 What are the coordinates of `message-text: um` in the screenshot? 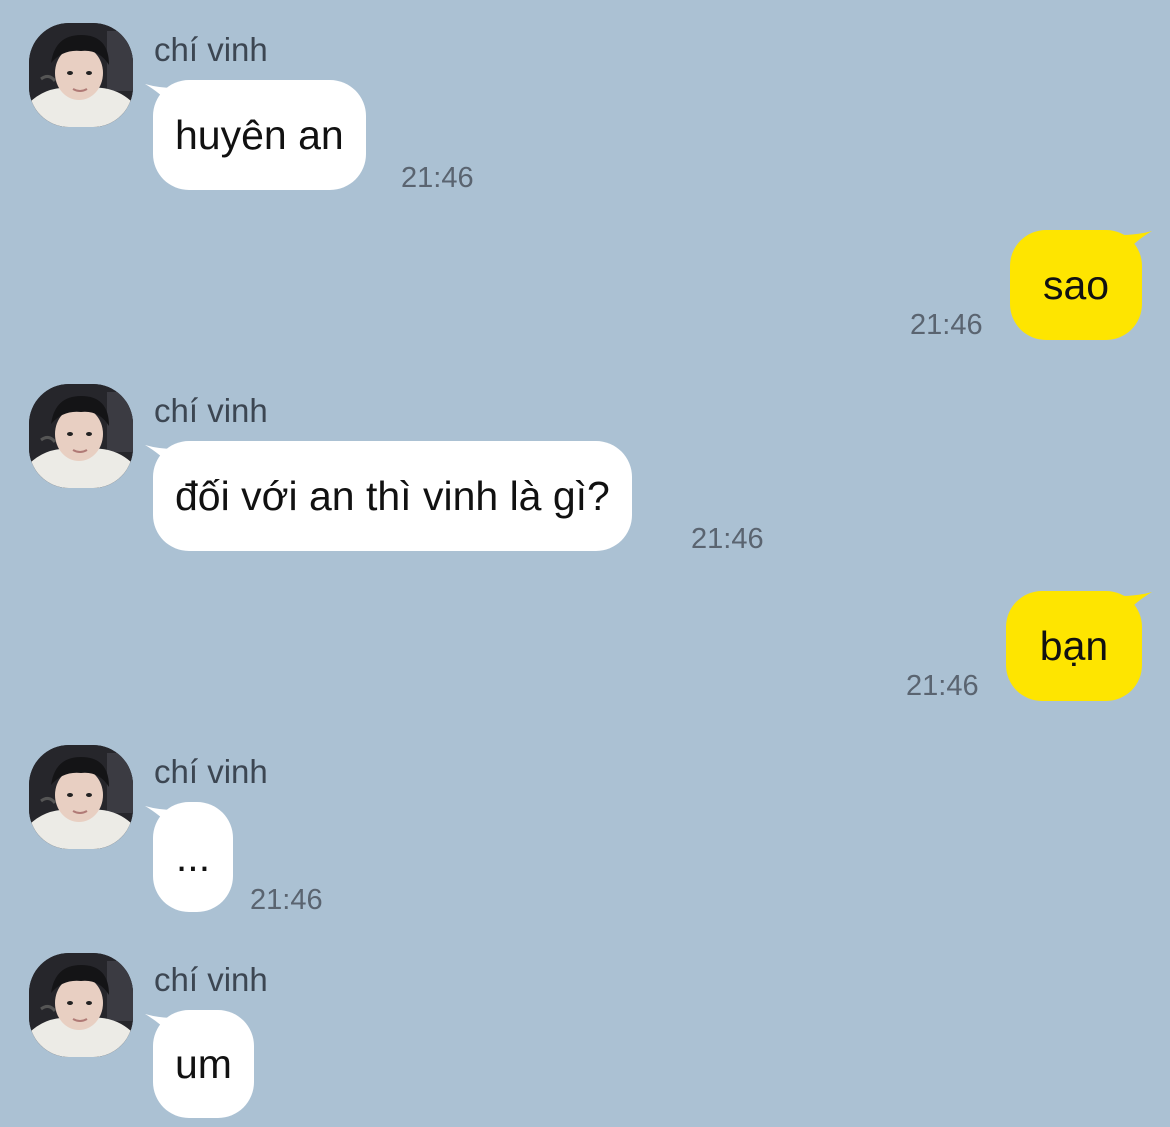 It's located at (203, 1064).